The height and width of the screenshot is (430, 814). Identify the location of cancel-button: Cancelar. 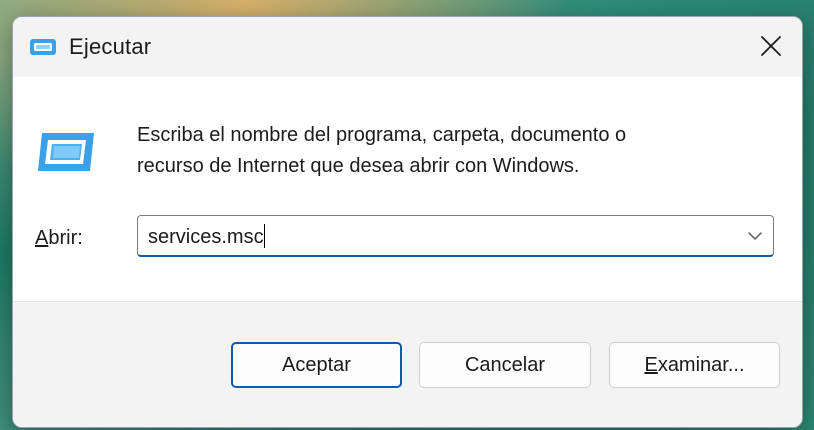
(505, 365).